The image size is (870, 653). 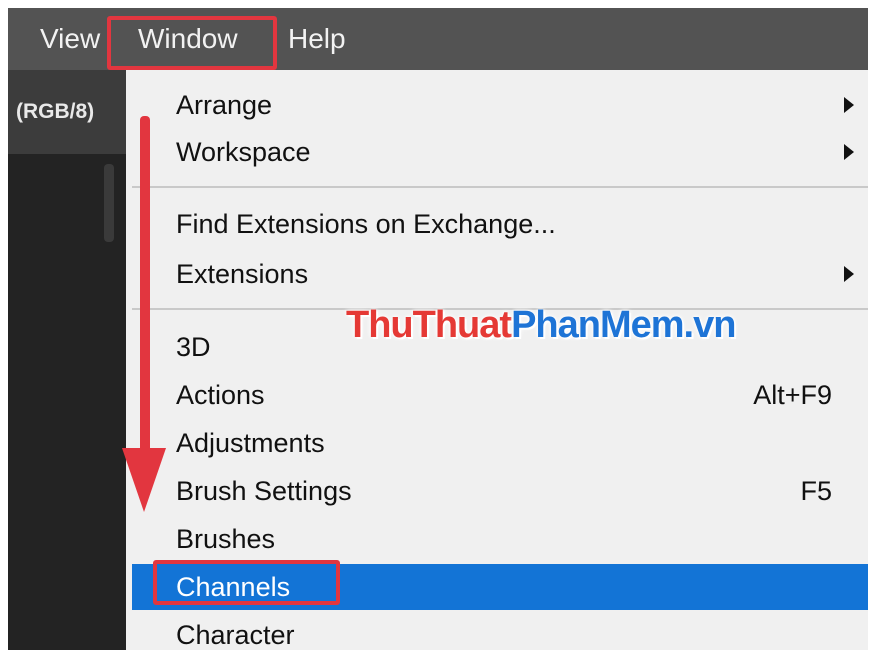 What do you see at coordinates (264, 491) in the screenshot?
I see `menu-item-label: Brush Settings` at bounding box center [264, 491].